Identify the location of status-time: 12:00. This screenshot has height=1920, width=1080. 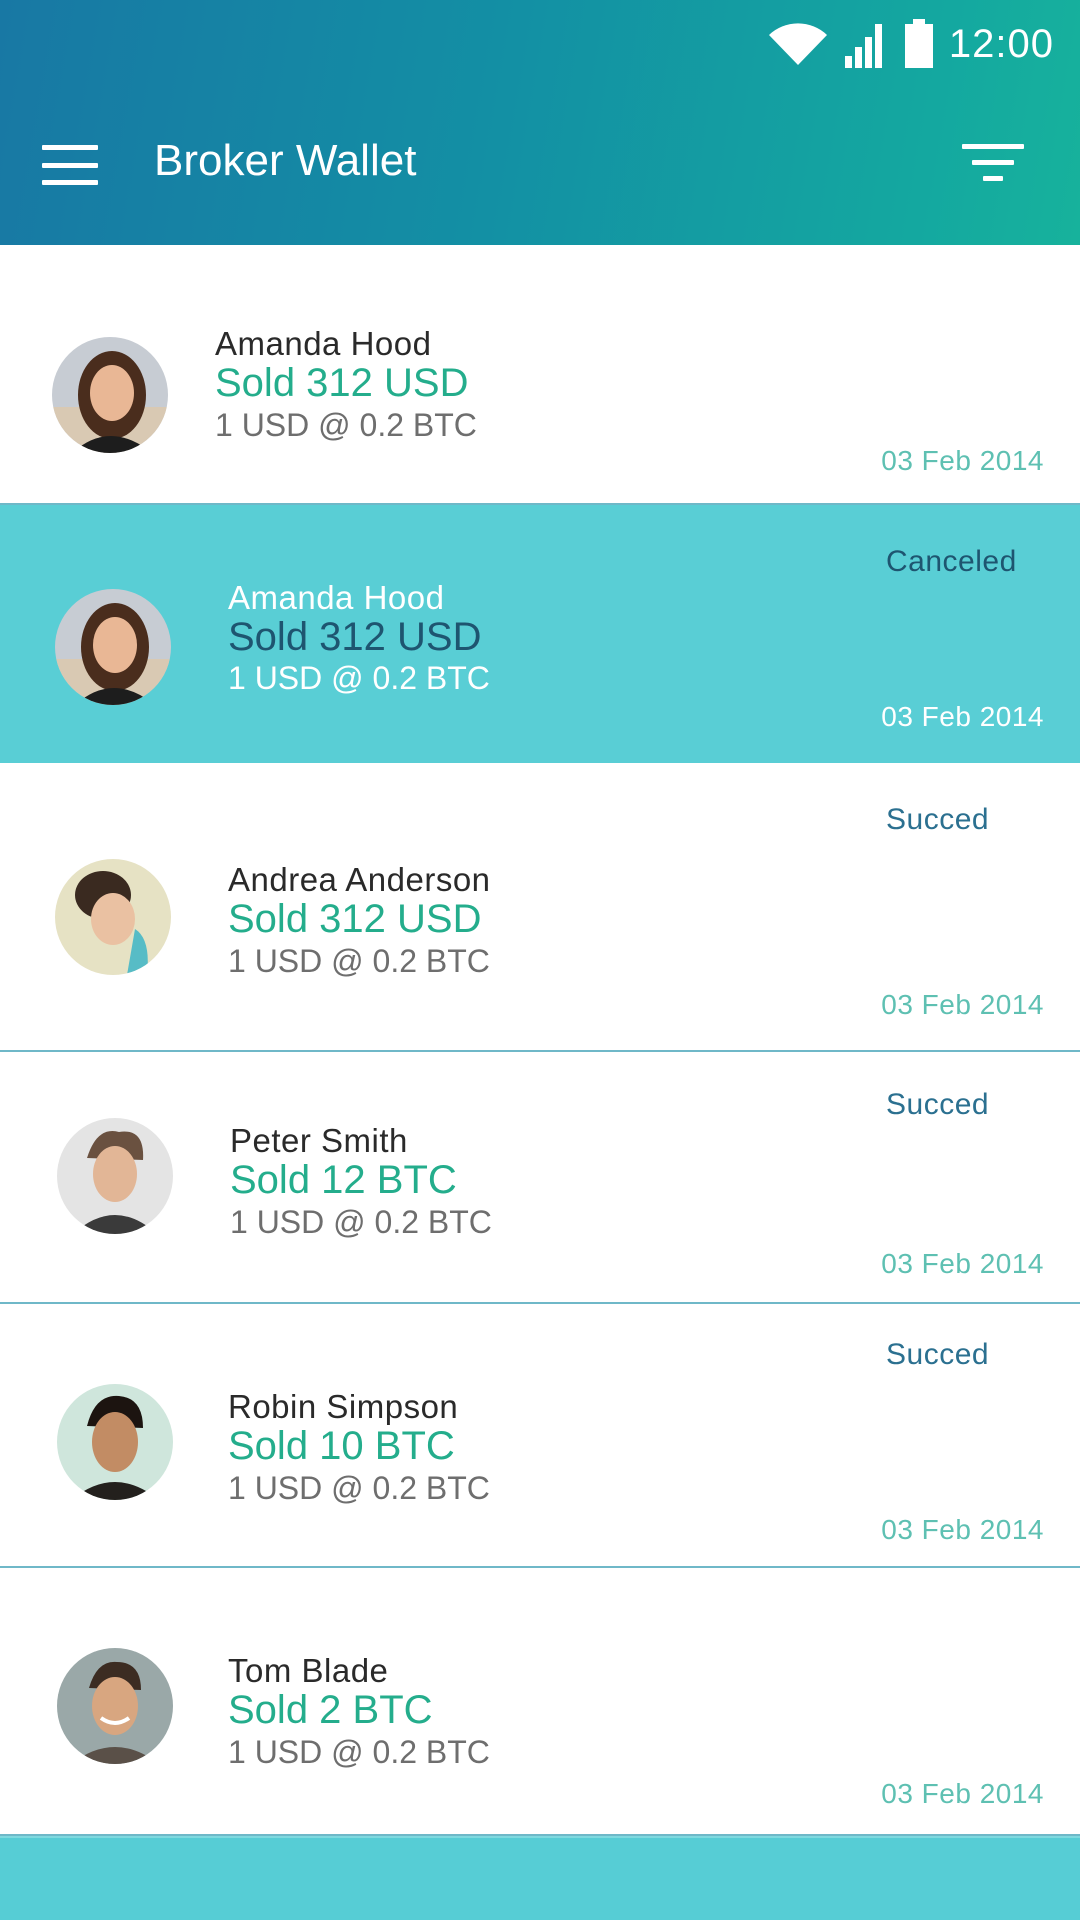
(1001, 43).